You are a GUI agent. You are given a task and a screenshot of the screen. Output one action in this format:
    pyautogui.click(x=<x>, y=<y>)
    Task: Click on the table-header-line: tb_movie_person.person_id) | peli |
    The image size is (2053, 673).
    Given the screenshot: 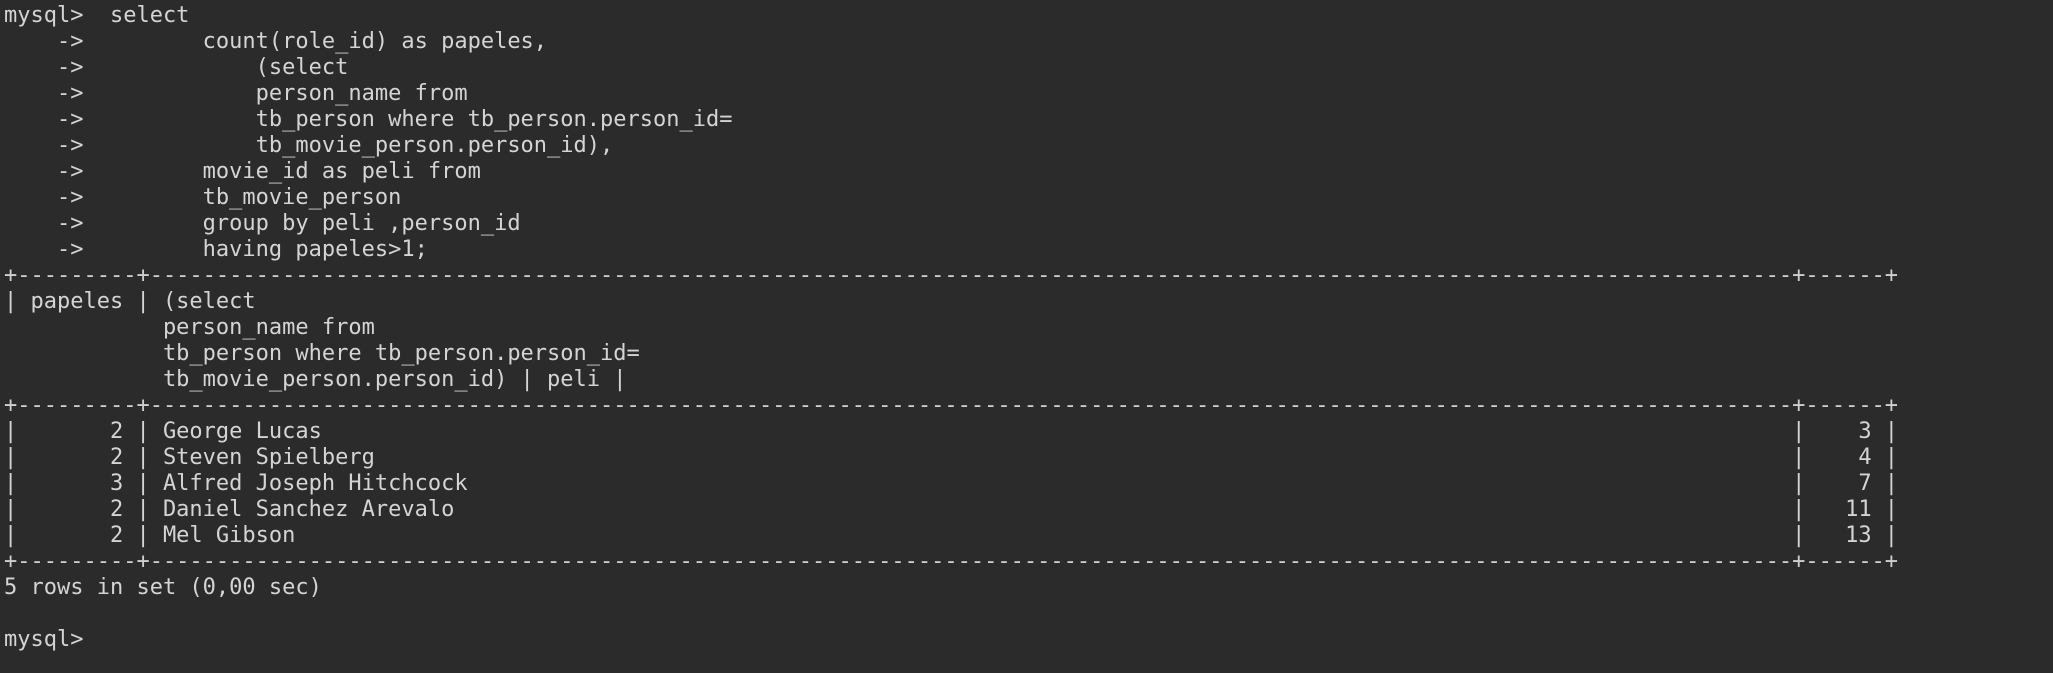 What is the action you would take?
    pyautogui.click(x=315, y=379)
    